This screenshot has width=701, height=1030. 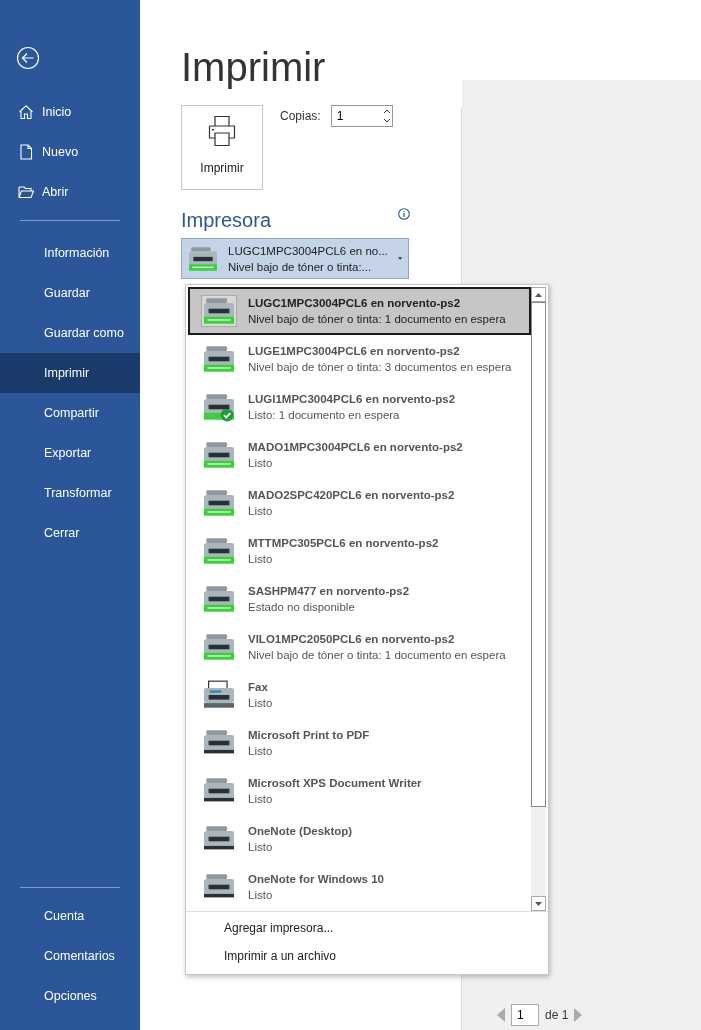 What do you see at coordinates (359, 503) in the screenshot?
I see `printer-option: MADO2SPC420PCL6 en norvento-ps2 Listo` at bounding box center [359, 503].